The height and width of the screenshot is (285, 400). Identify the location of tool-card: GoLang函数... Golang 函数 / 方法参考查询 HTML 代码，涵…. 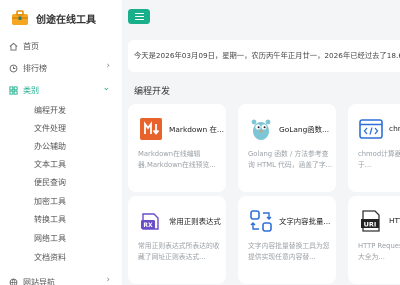
(287, 148).